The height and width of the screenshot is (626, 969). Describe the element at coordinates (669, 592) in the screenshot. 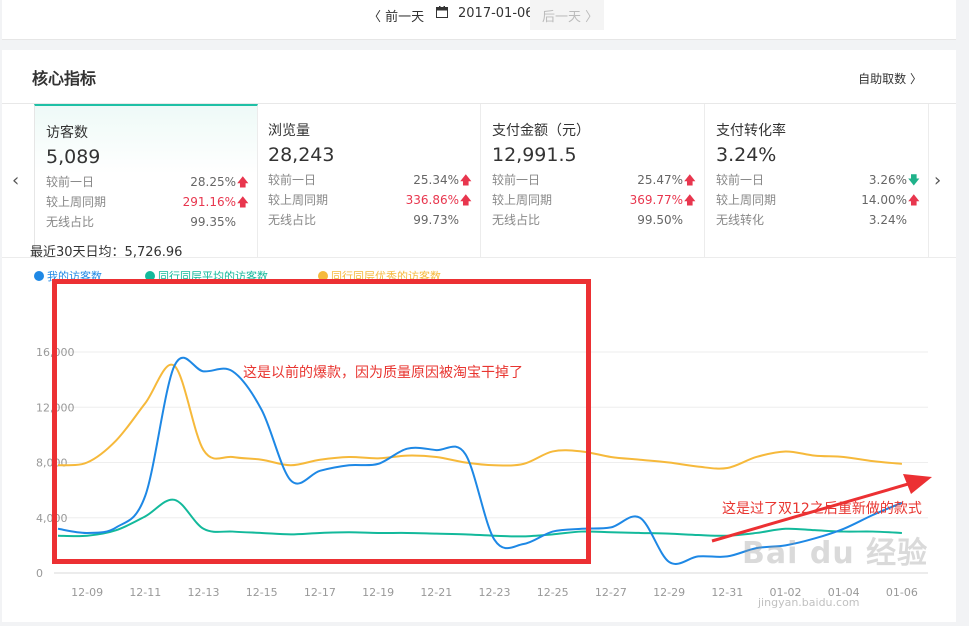

I see `x-tick-label: 12-29` at that location.